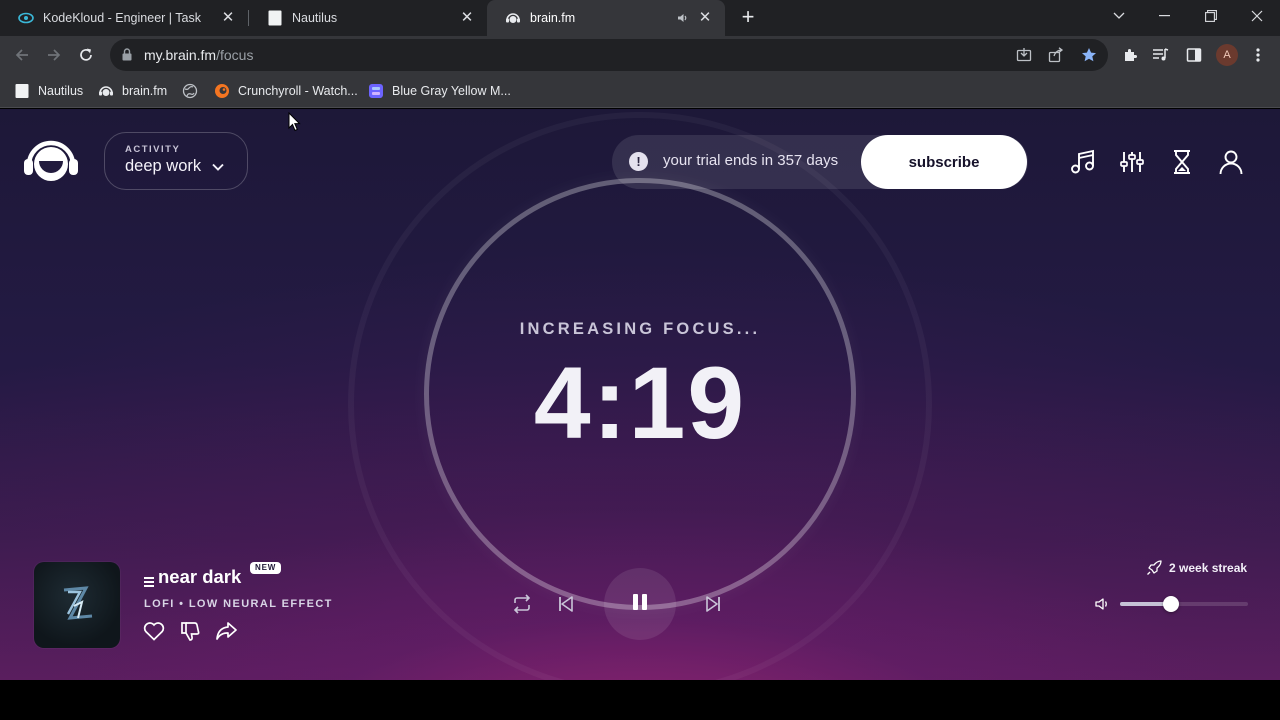  What do you see at coordinates (1258, 55) in the screenshot?
I see `chrome-menu-icon` at bounding box center [1258, 55].